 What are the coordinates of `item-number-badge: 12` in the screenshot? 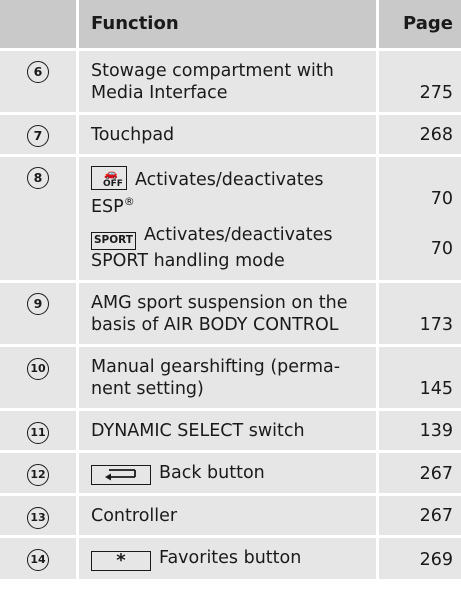 It's located at (38, 475).